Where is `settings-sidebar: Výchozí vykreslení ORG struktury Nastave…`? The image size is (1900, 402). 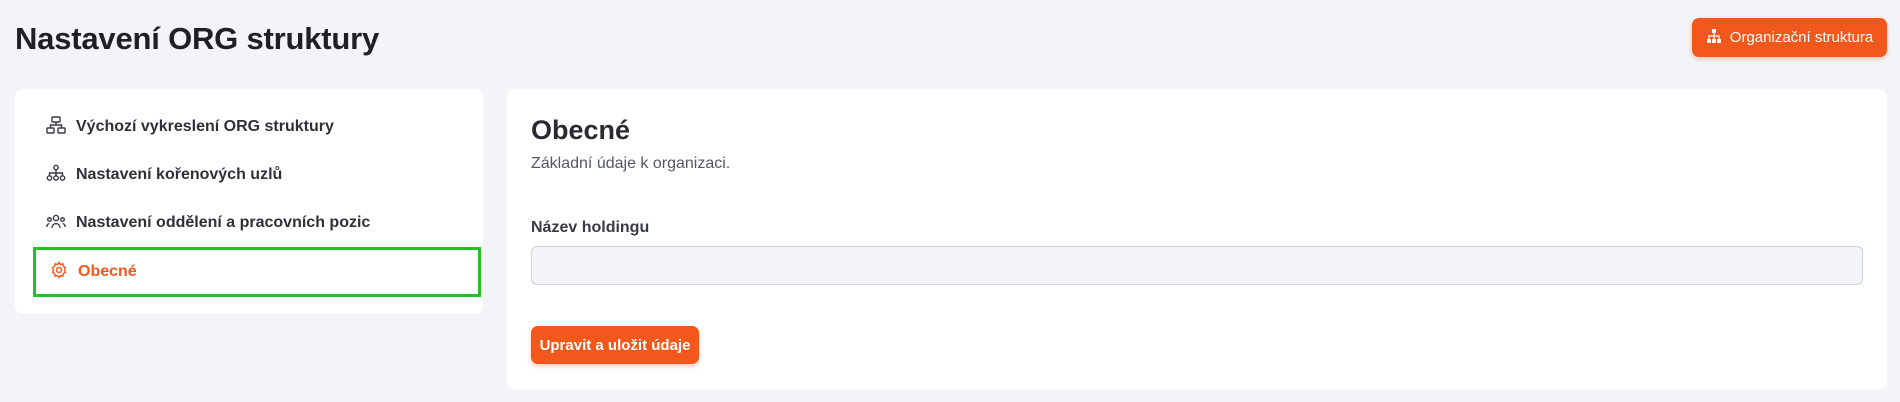
settings-sidebar: Výchozí vykreslení ORG struktury Nastave… is located at coordinates (249, 201).